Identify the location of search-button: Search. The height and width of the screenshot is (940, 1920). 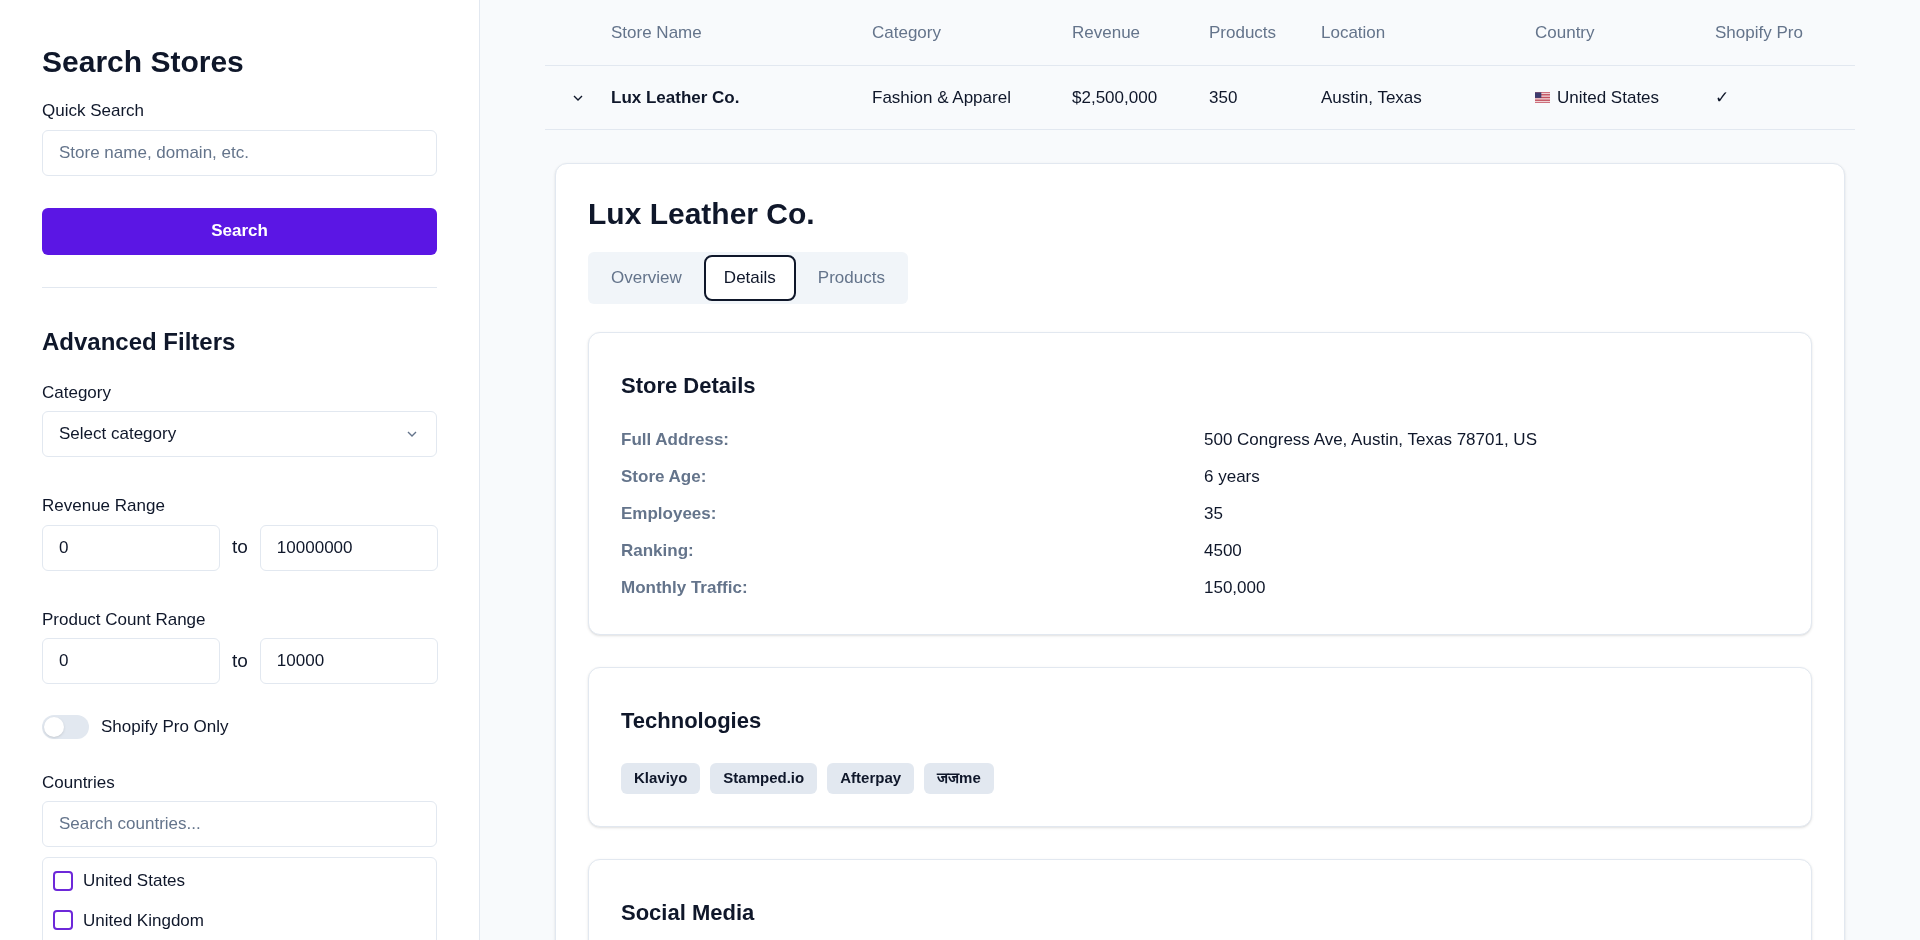
(239, 231).